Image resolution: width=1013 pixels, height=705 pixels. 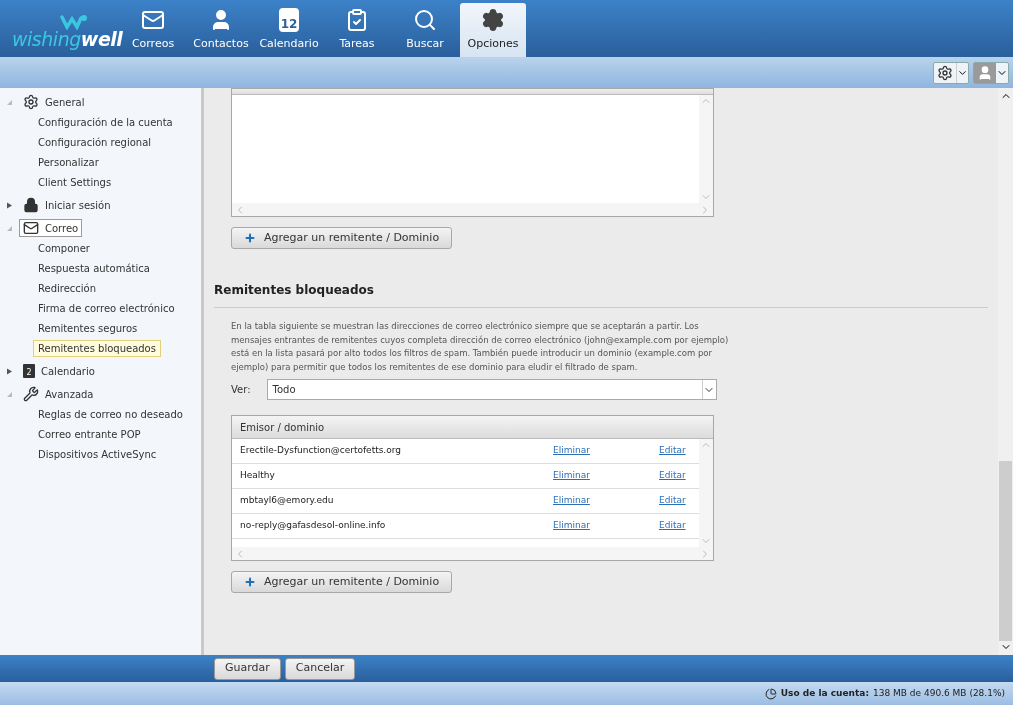 What do you see at coordinates (247, 668) in the screenshot?
I see `save-button: Guardar` at bounding box center [247, 668].